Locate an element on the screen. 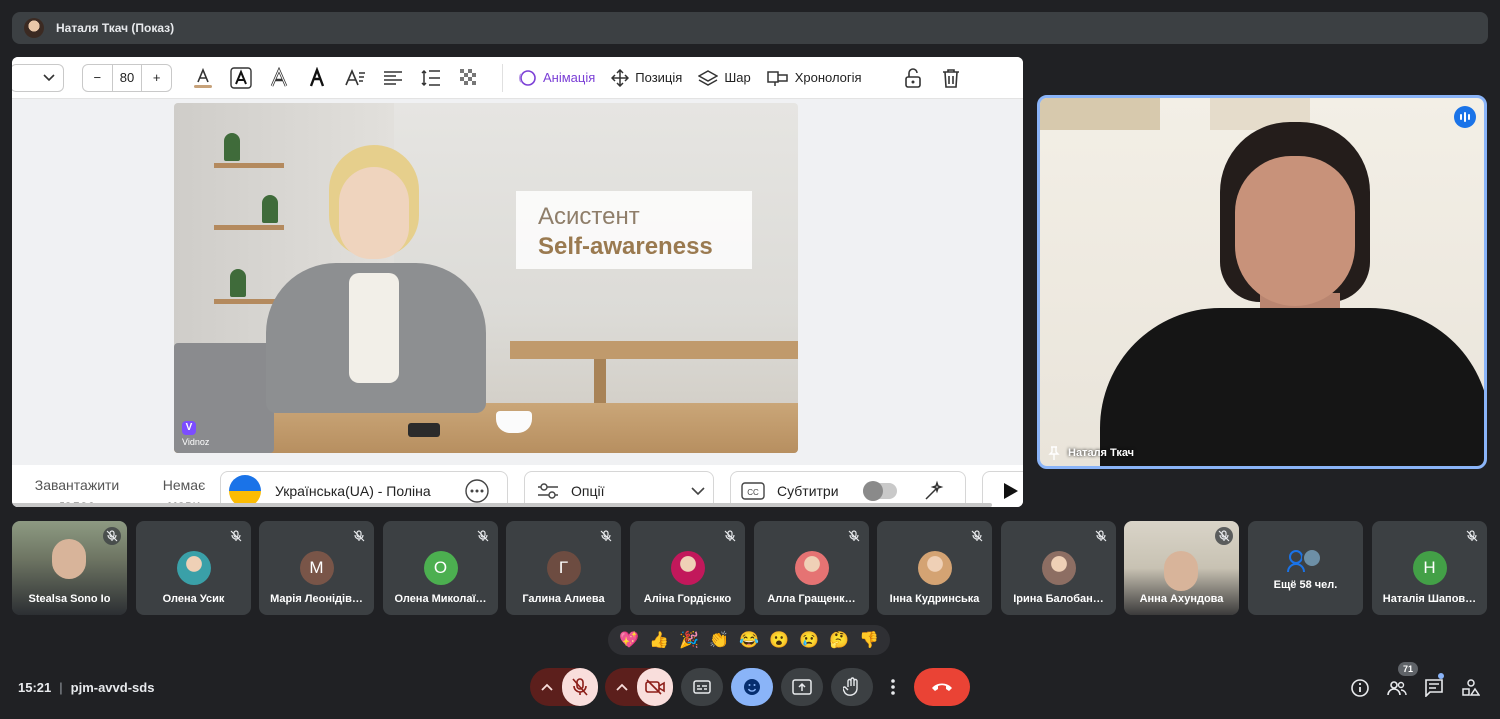 This screenshot has width=1500, height=719. leave-call-button is located at coordinates (942, 687).